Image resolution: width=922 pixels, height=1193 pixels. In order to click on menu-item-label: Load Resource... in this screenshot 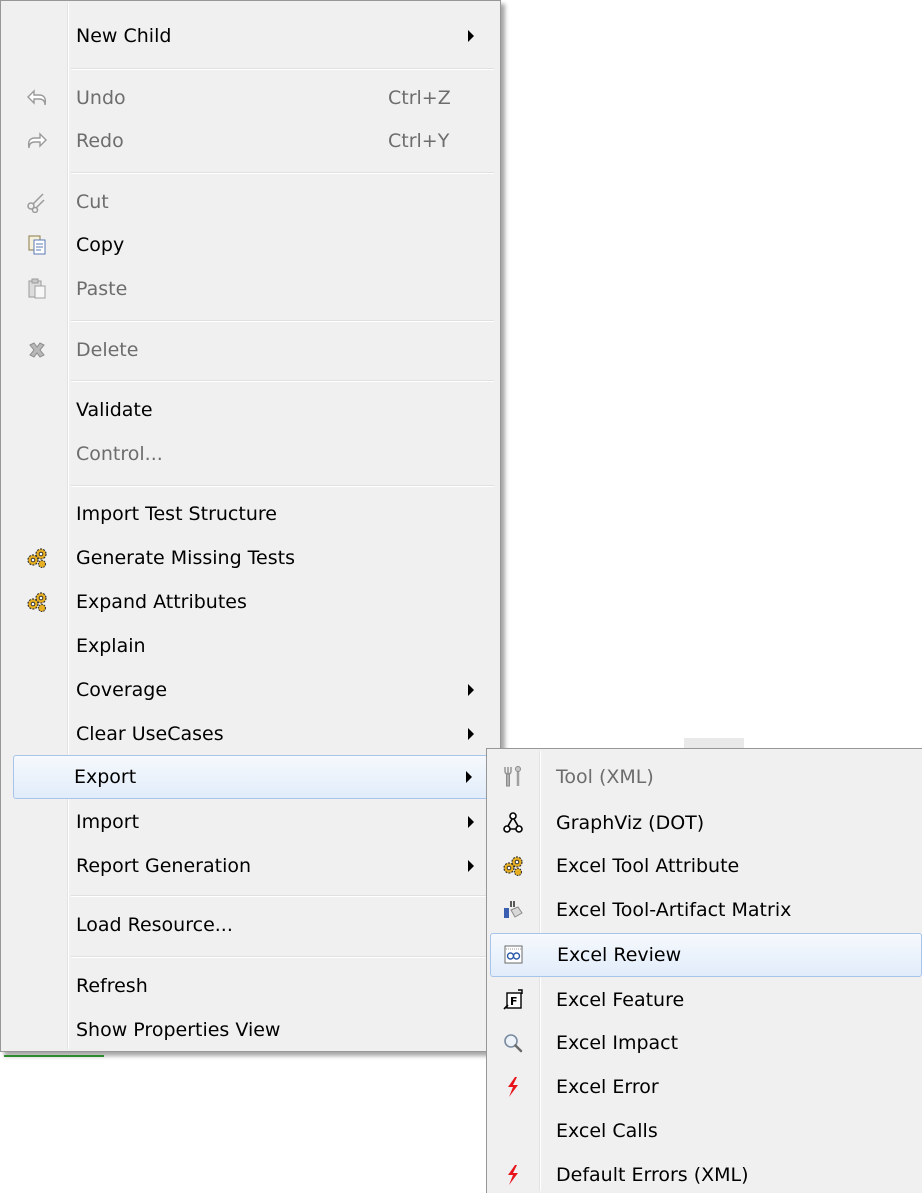, I will do `click(154, 925)`.